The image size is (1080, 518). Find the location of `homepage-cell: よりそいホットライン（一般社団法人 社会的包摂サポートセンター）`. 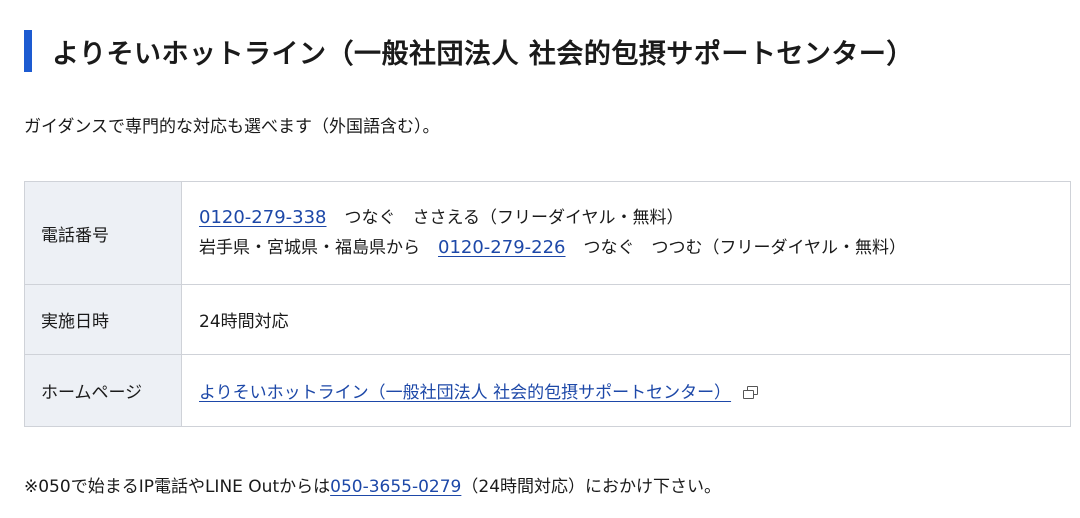

homepage-cell: よりそいホットライン（一般社団法人 社会的包摂サポートセンター） is located at coordinates (626, 390).